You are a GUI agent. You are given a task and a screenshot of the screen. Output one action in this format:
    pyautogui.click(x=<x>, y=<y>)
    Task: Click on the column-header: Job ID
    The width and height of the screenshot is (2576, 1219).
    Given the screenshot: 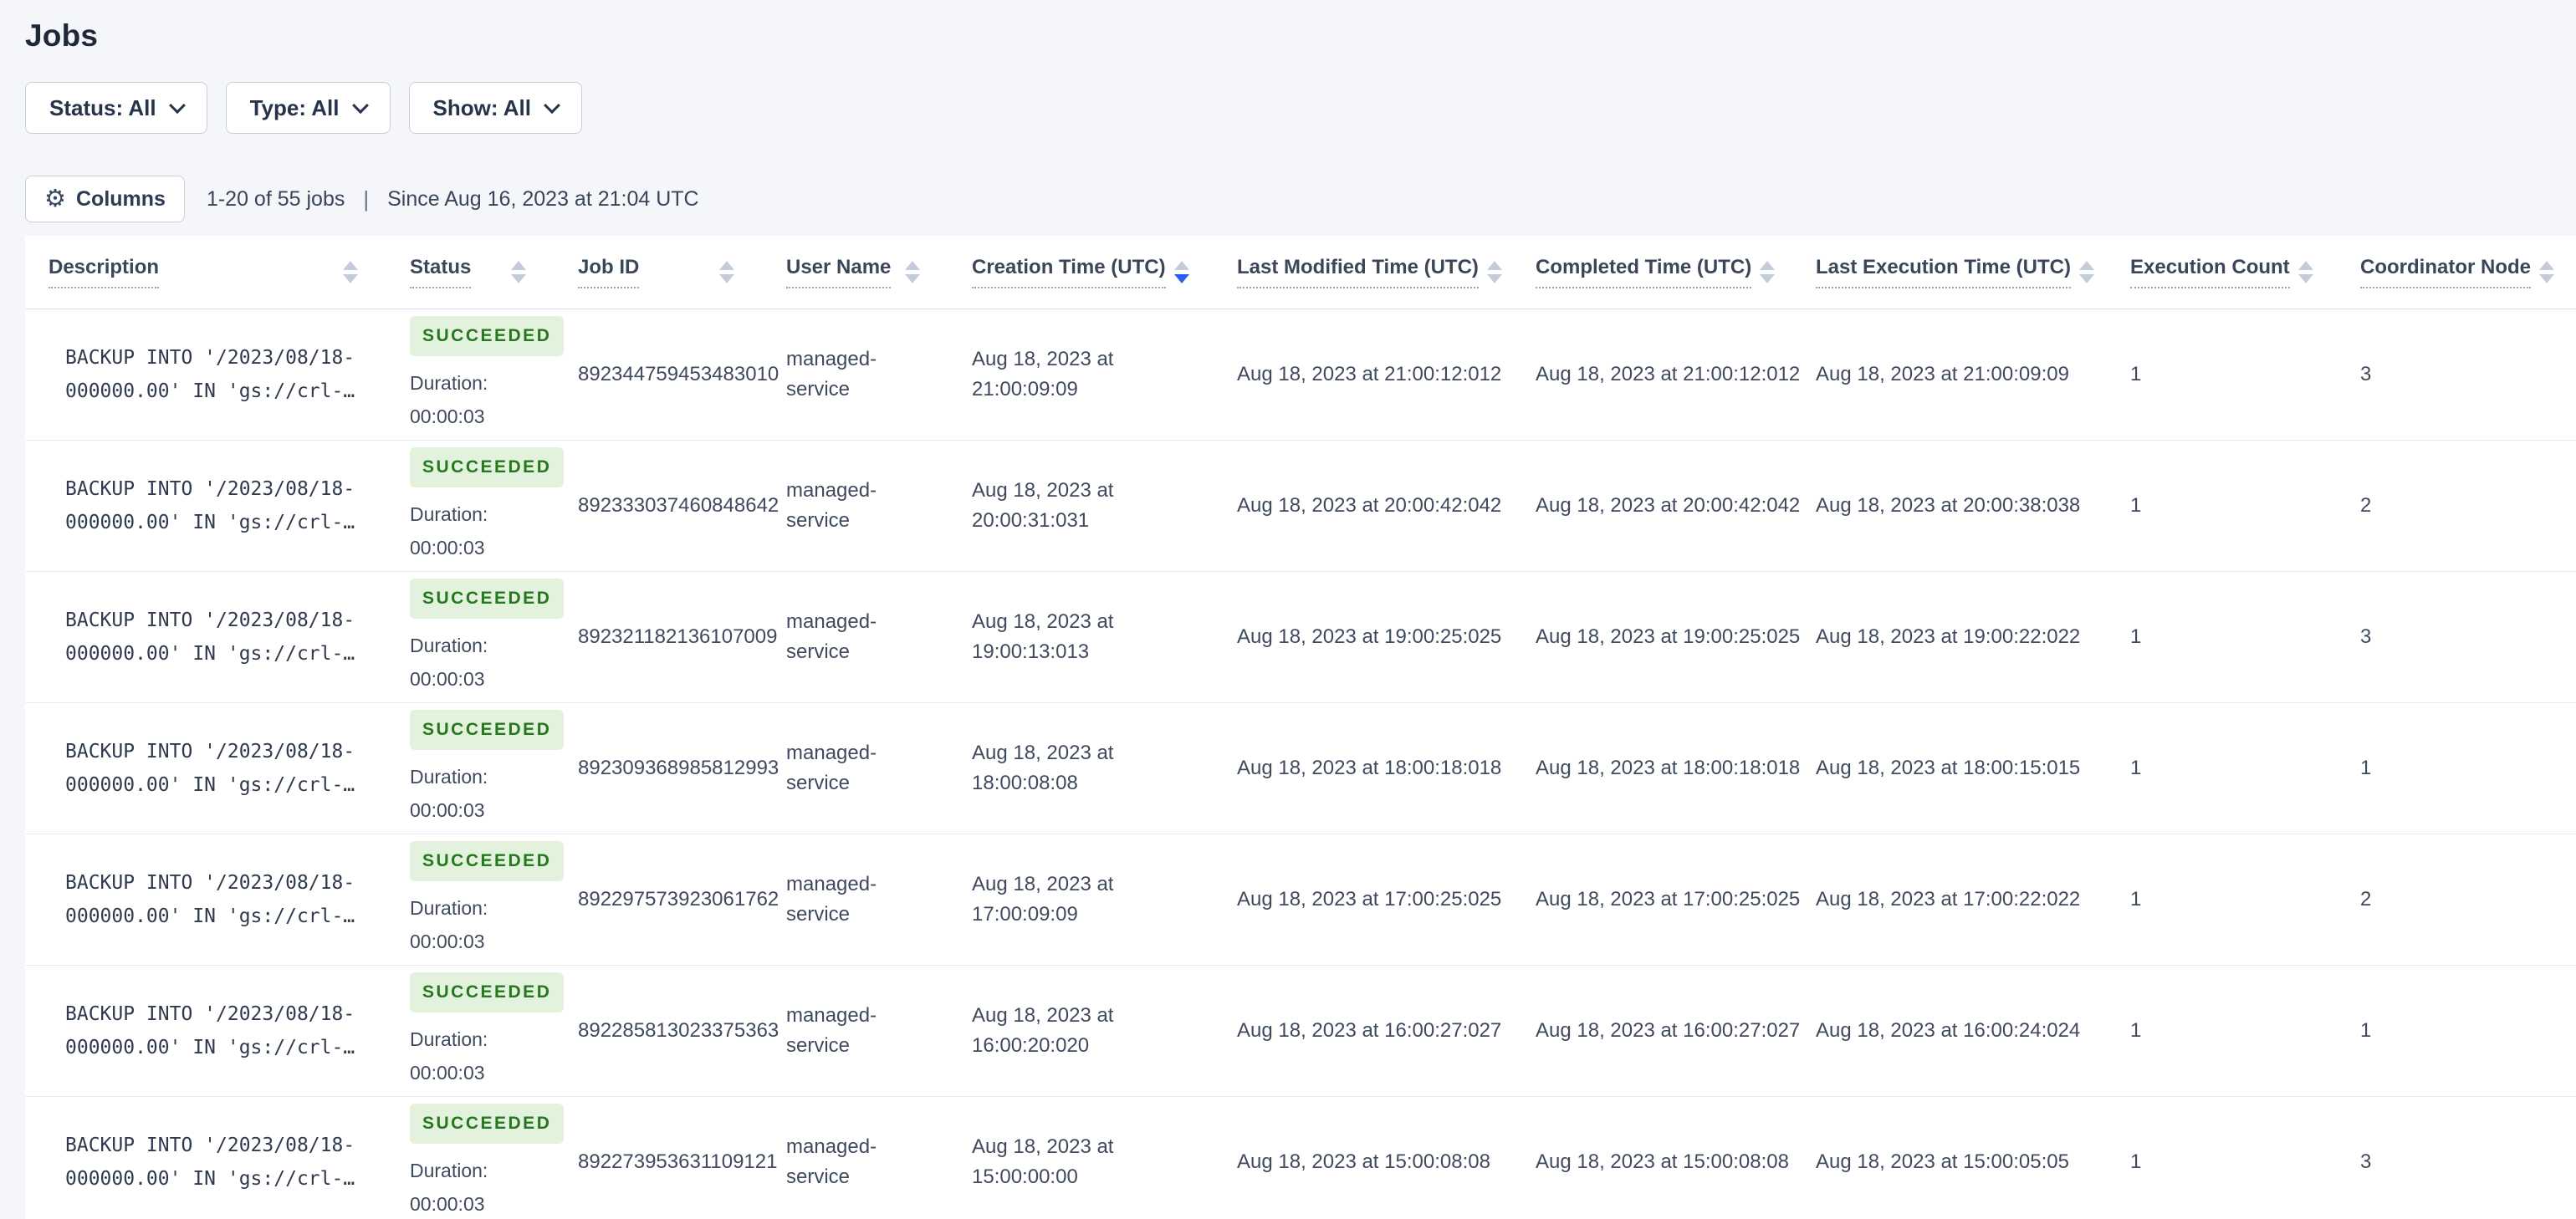 What is the action you would take?
    pyautogui.click(x=659, y=272)
    